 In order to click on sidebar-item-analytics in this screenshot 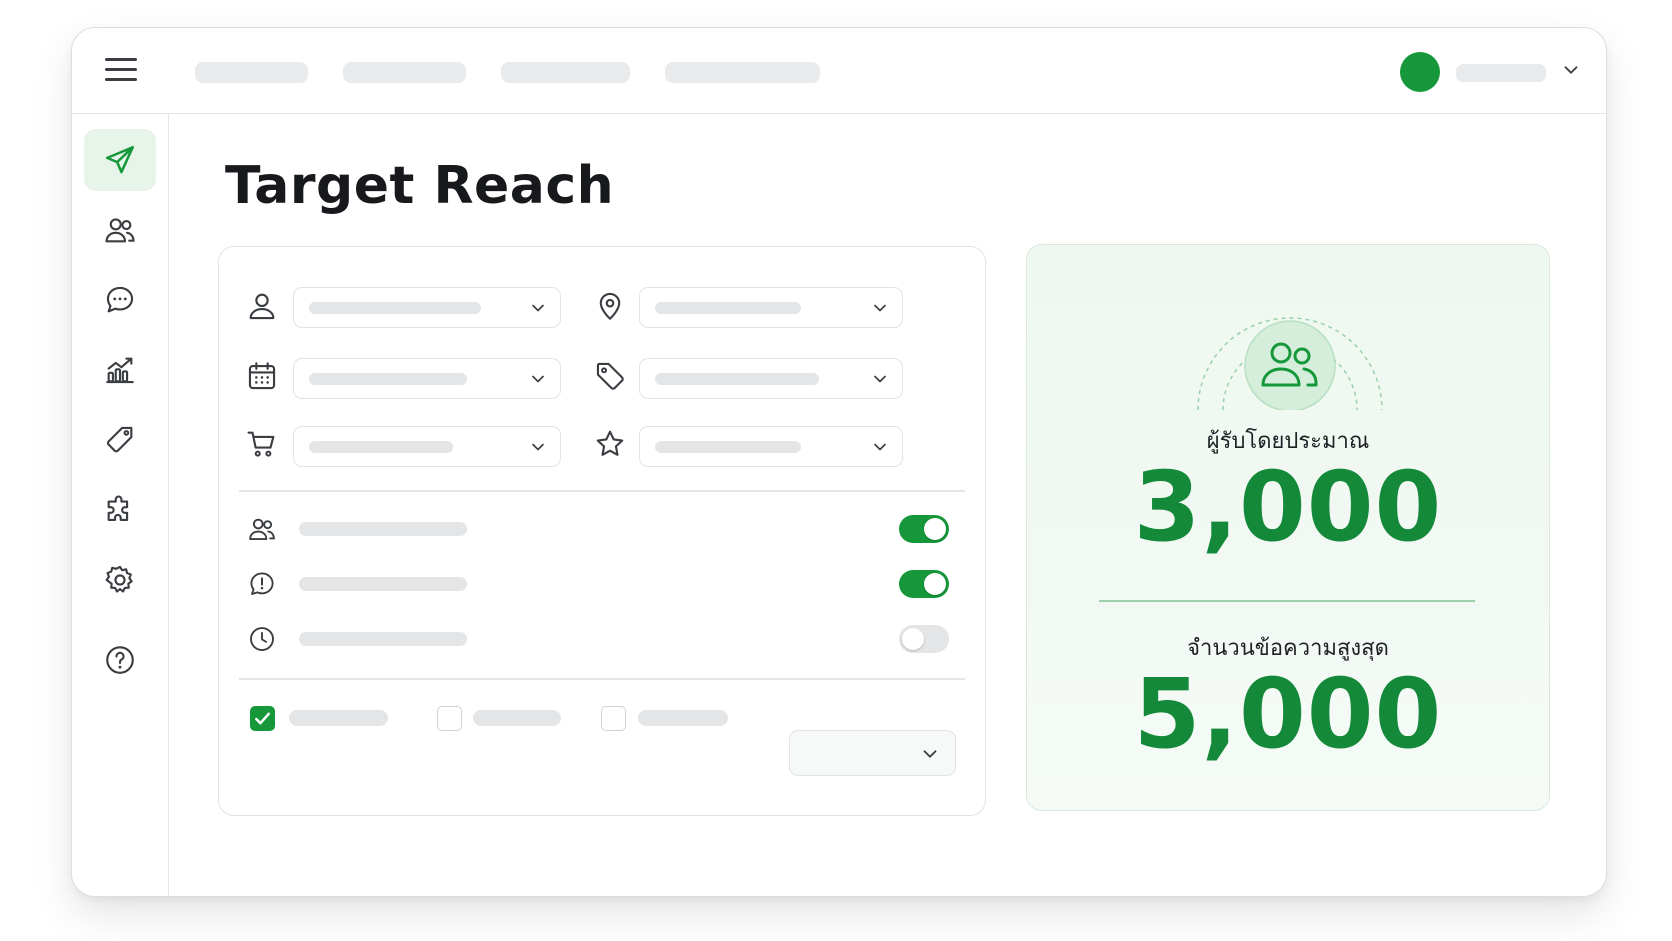, I will do `click(120, 370)`.